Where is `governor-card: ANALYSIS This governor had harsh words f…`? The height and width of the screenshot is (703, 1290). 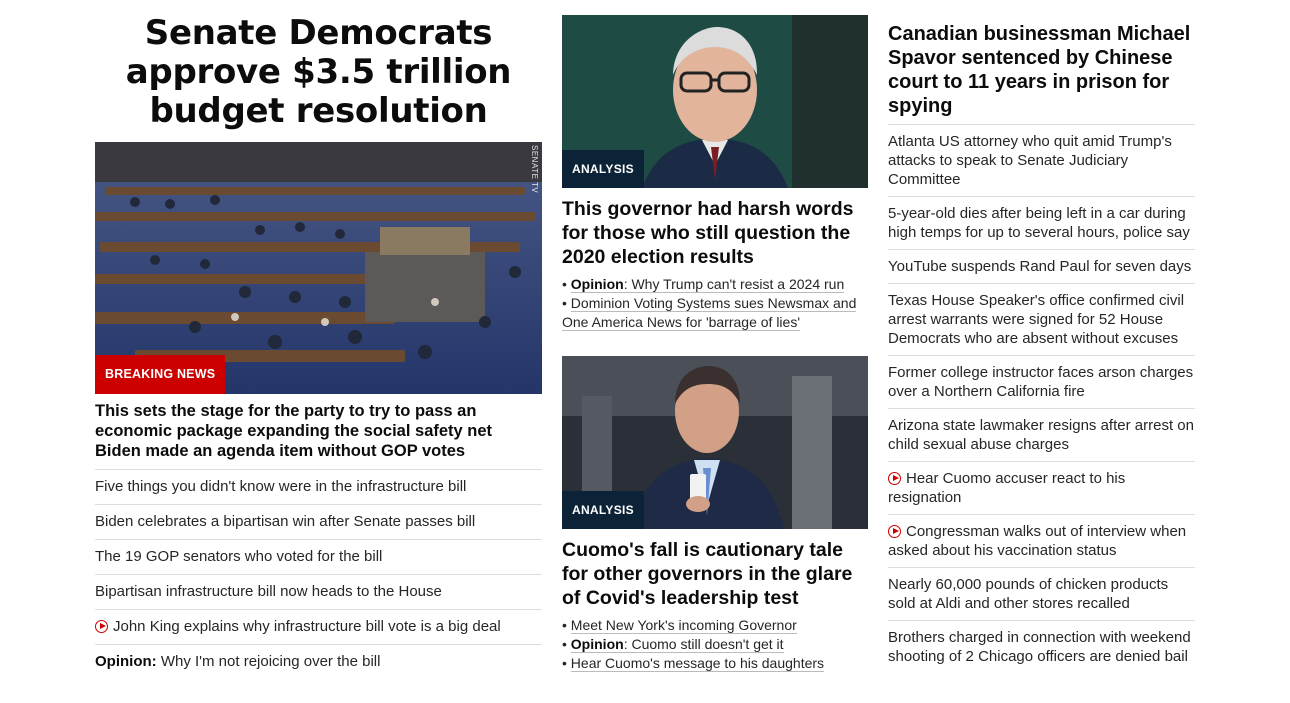
governor-card: ANALYSIS This governor had harsh words f… is located at coordinates (715, 173).